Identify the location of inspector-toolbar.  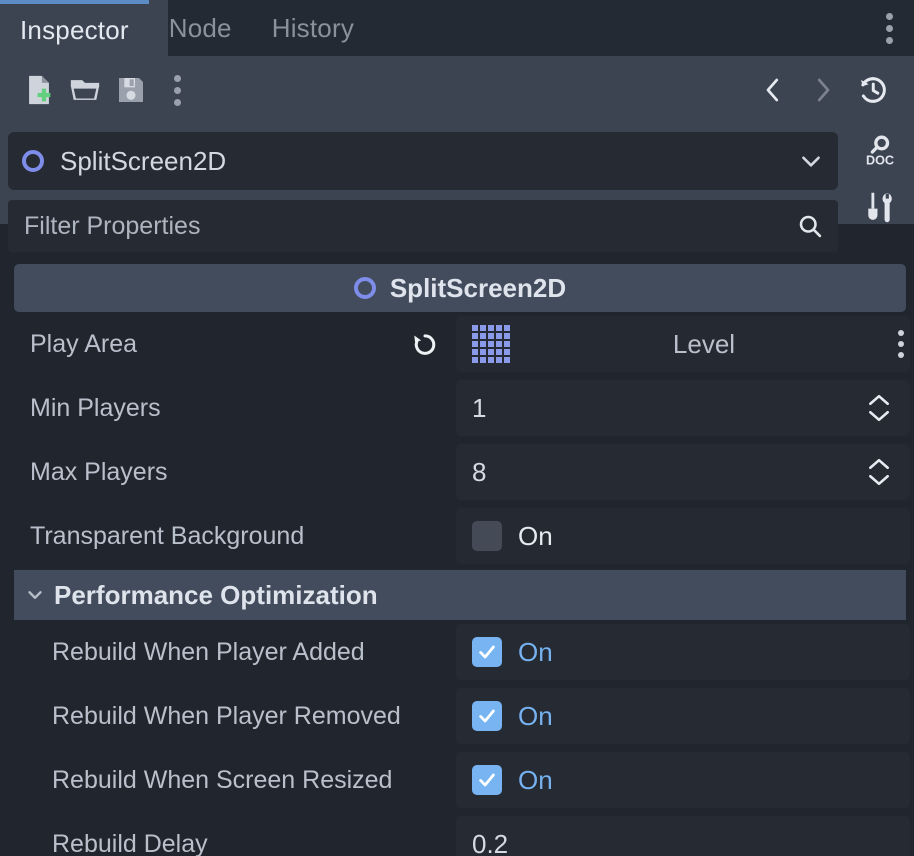
(457, 90).